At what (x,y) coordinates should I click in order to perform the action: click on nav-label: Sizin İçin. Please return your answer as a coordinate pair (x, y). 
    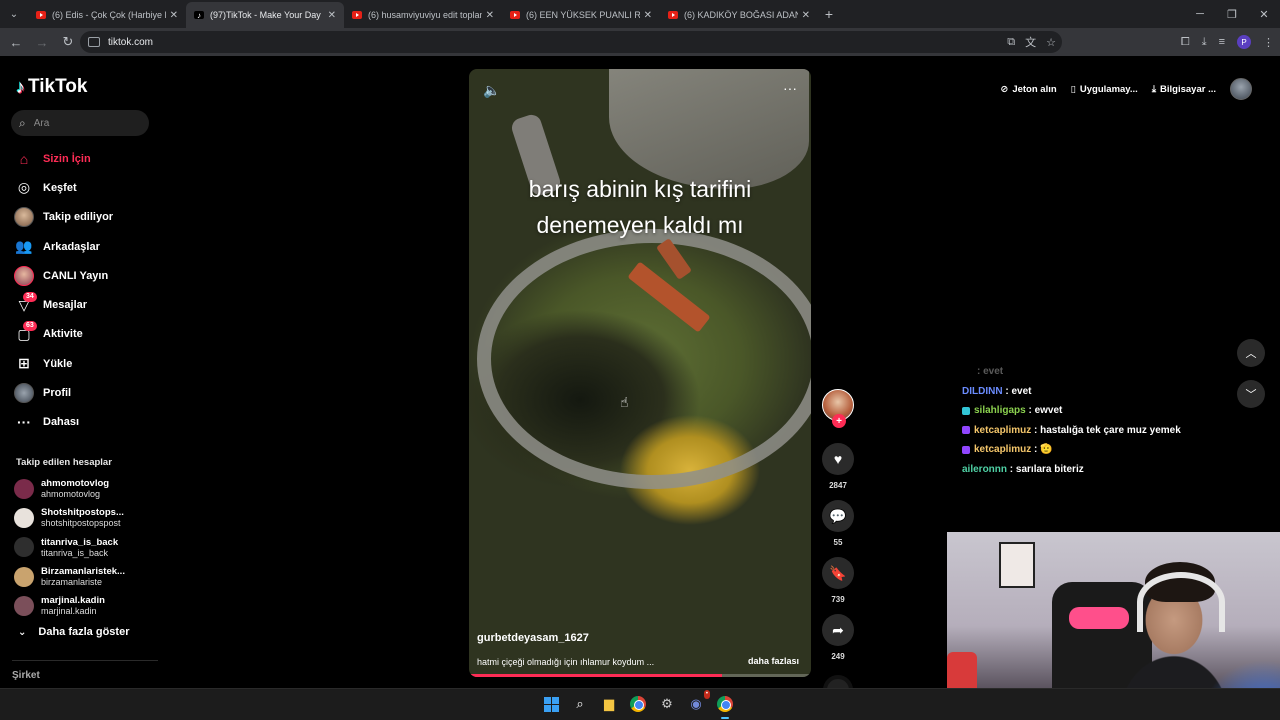
    Looking at the image, I should click on (67, 158).